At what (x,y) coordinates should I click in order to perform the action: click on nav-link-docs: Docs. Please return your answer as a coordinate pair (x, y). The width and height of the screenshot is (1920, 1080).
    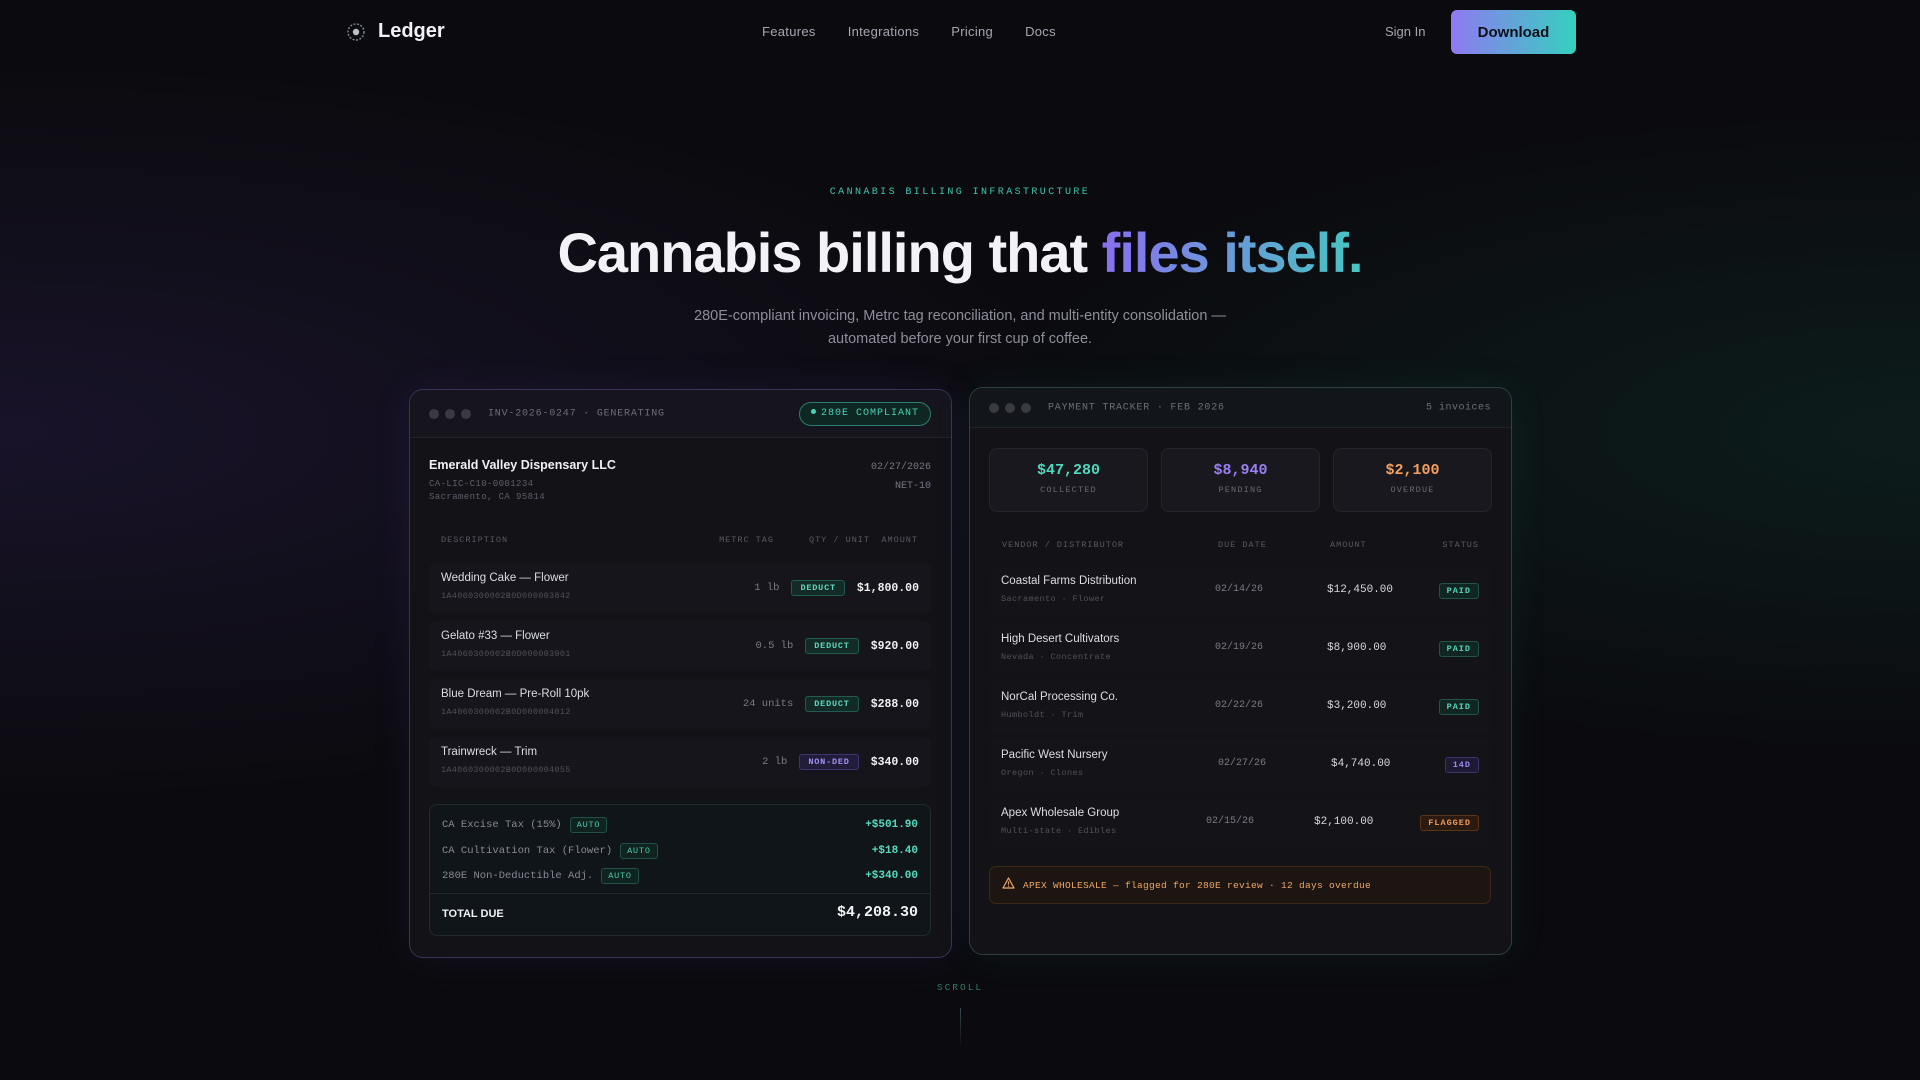
    Looking at the image, I should click on (1040, 31).